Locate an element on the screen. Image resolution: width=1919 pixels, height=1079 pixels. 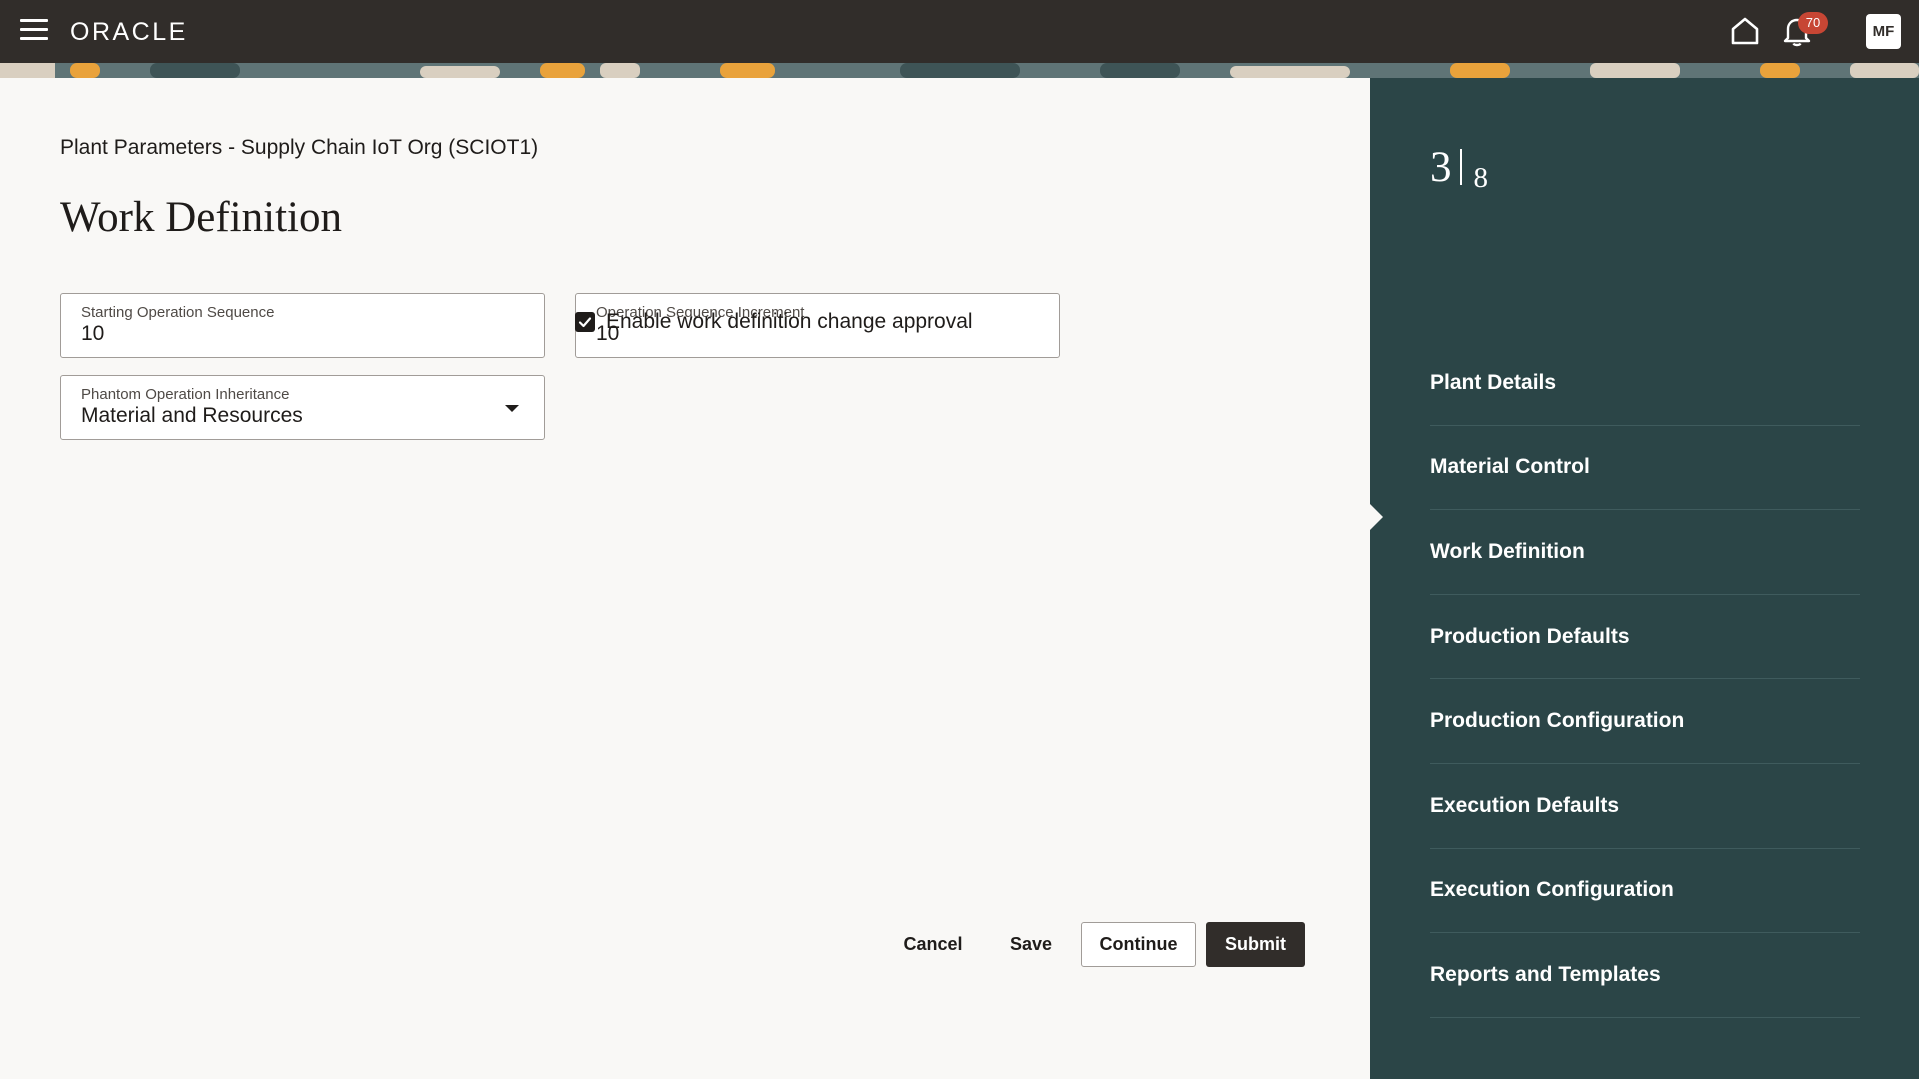
checkmark-icon is located at coordinates (585, 322).